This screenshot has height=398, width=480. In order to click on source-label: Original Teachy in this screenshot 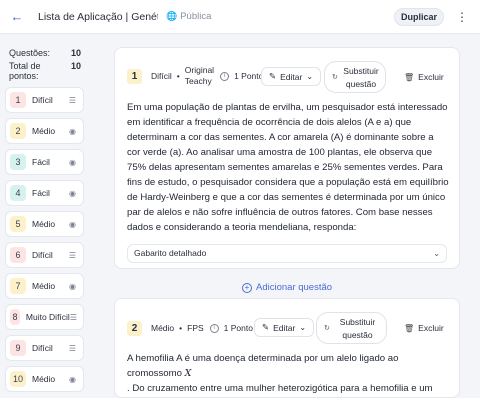, I will do `click(199, 76)`.